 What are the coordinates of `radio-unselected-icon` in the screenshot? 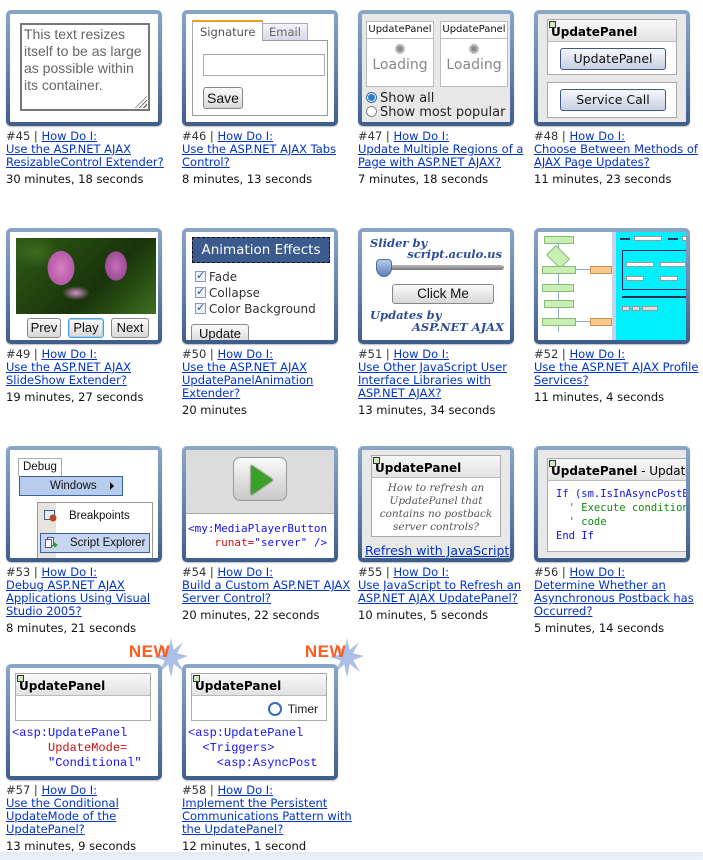 It's located at (371, 111).